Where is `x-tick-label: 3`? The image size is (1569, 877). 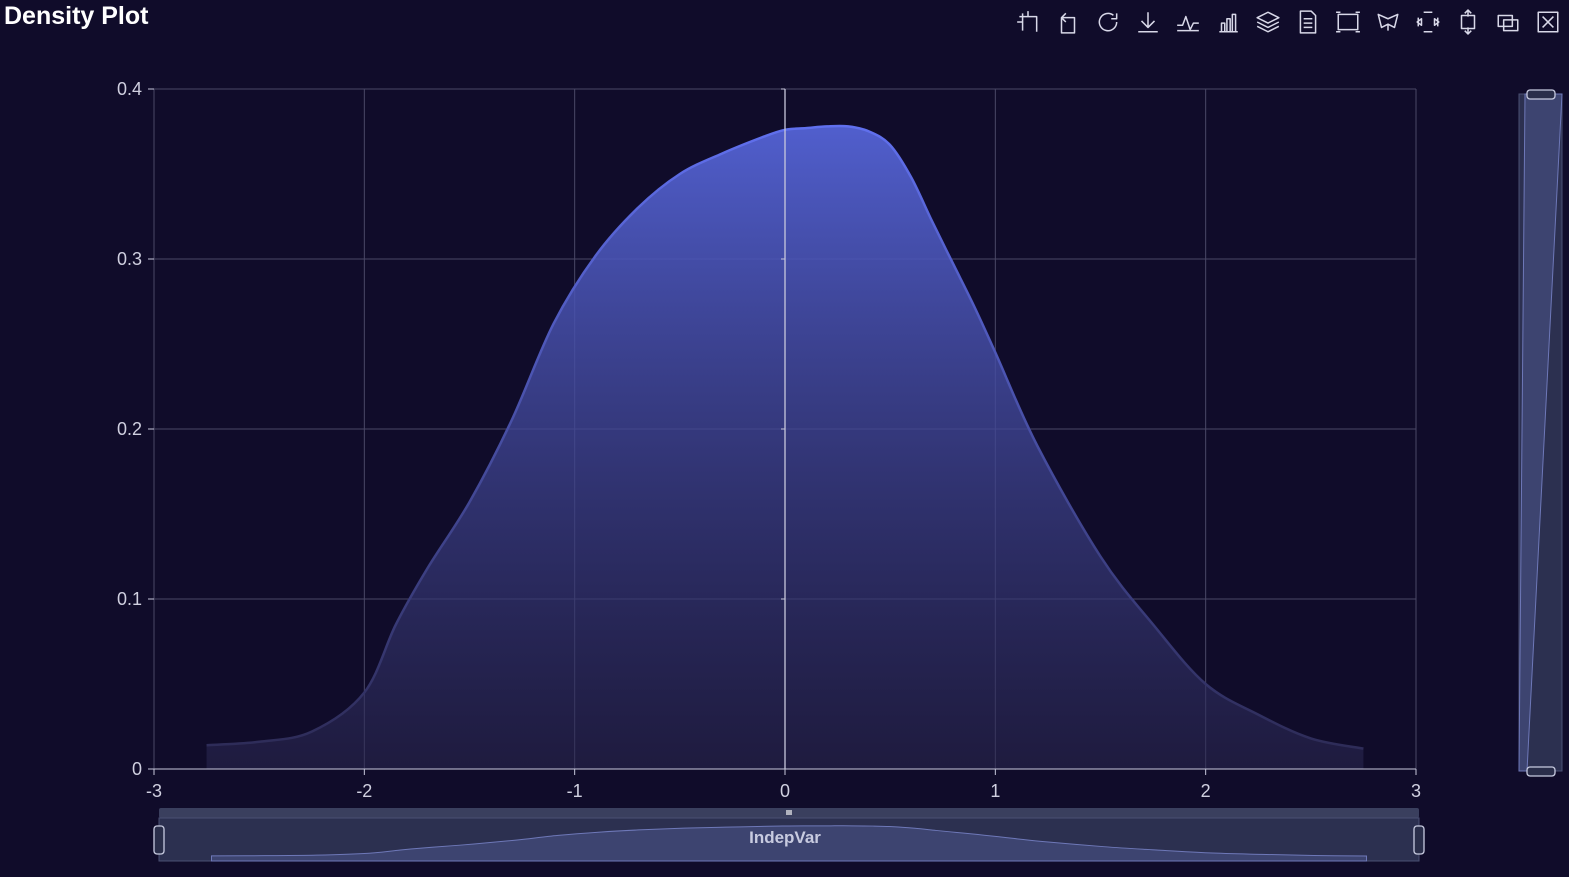
x-tick-label: 3 is located at coordinates (1416, 791).